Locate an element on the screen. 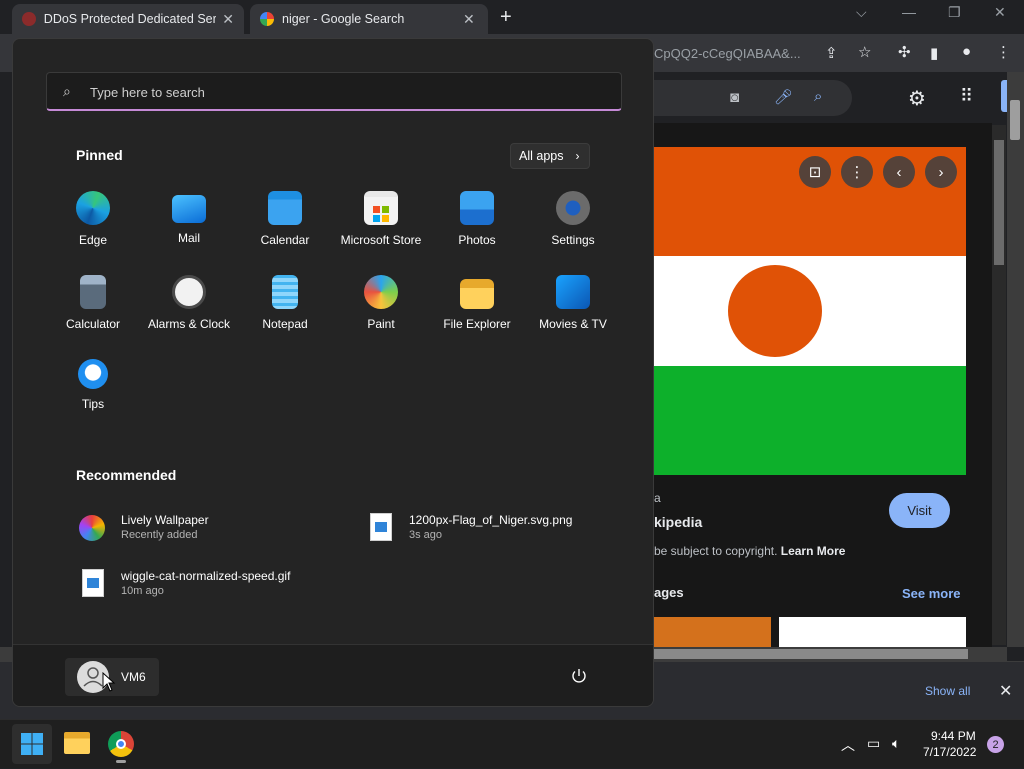 Image resolution: width=1024 pixels, height=769 pixels. next-image-icon: › is located at coordinates (941, 172).